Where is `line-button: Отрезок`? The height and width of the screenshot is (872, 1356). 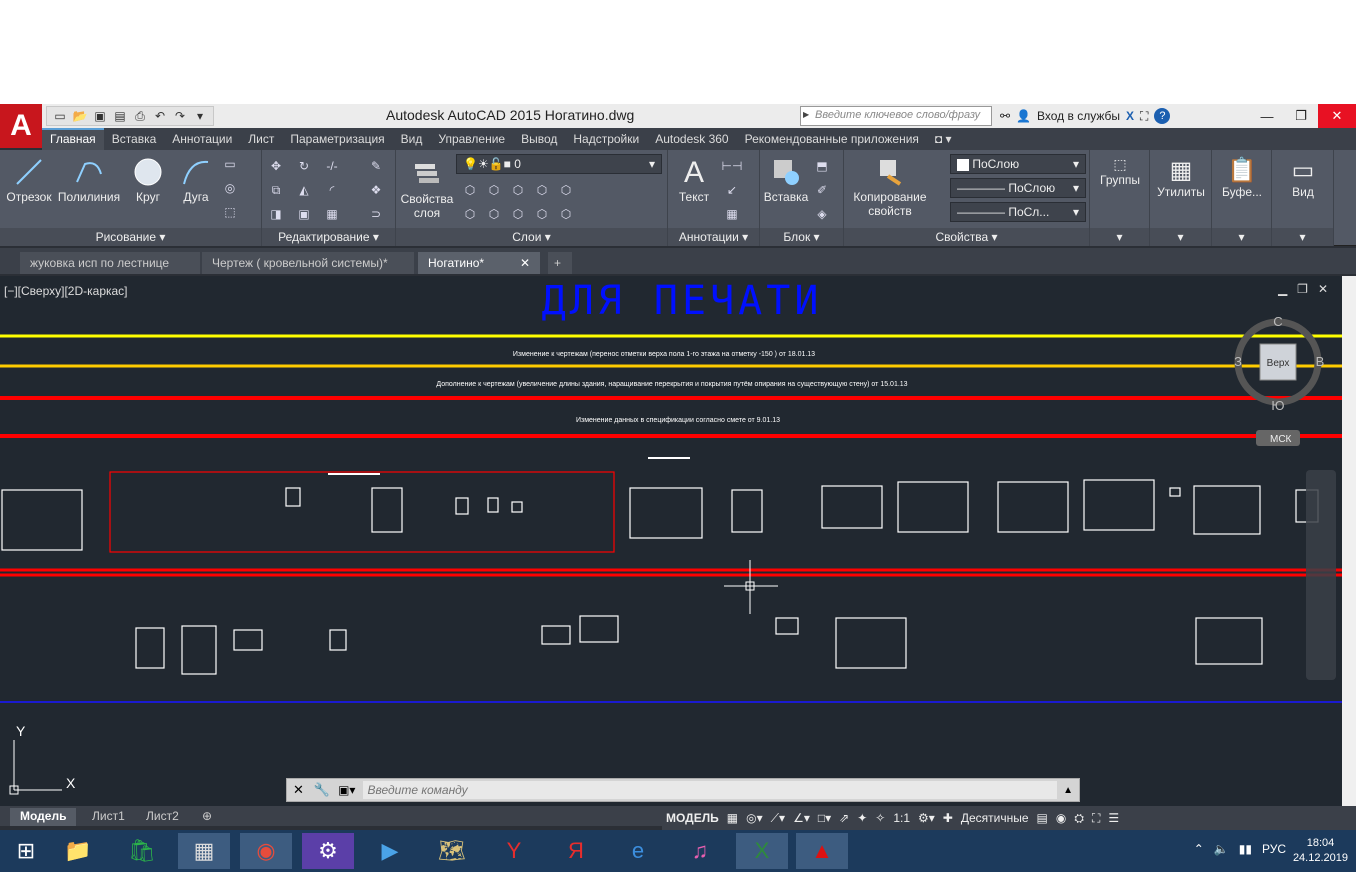
line-button: Отрезок is located at coordinates (29, 180).